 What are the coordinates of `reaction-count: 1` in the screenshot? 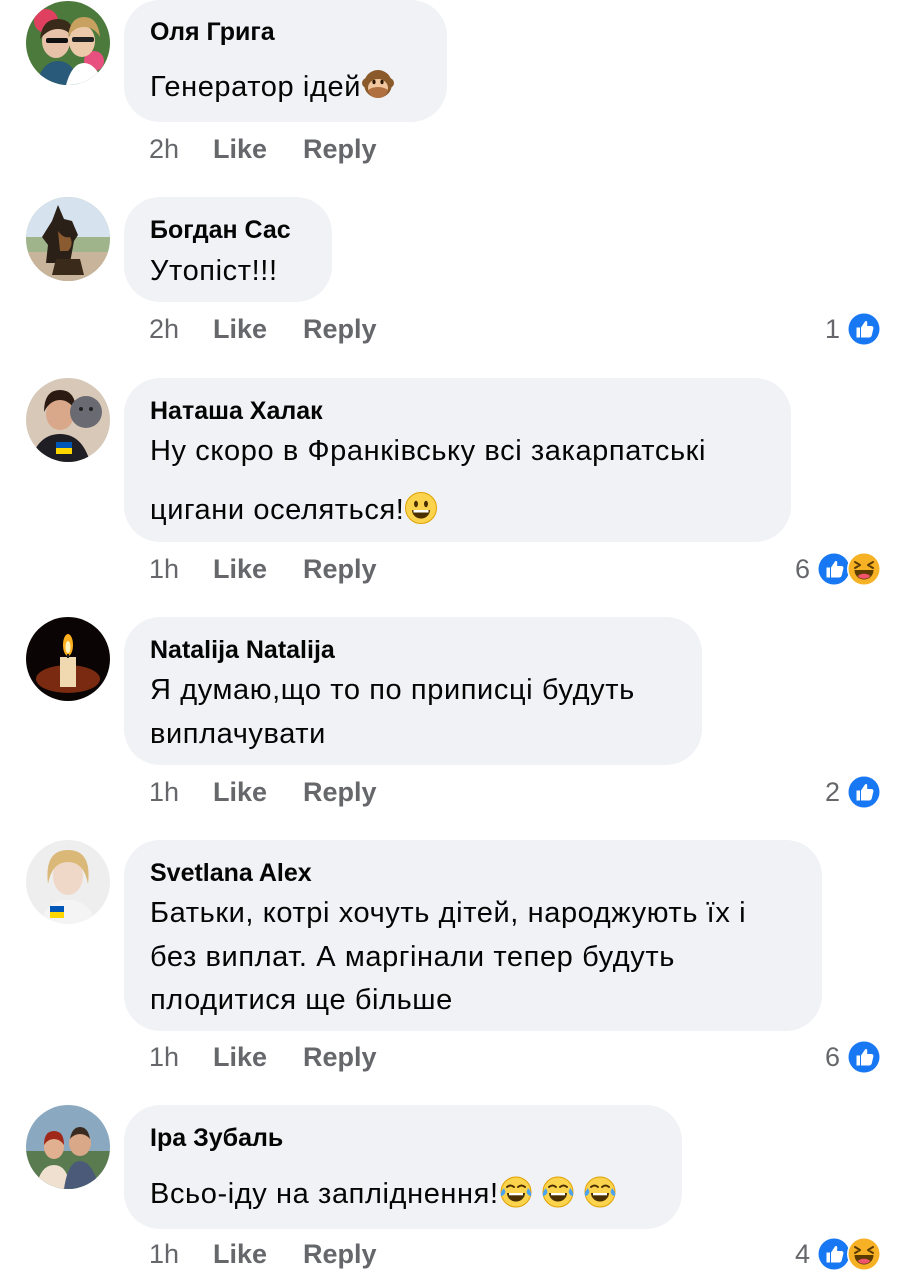 It's located at (832, 328).